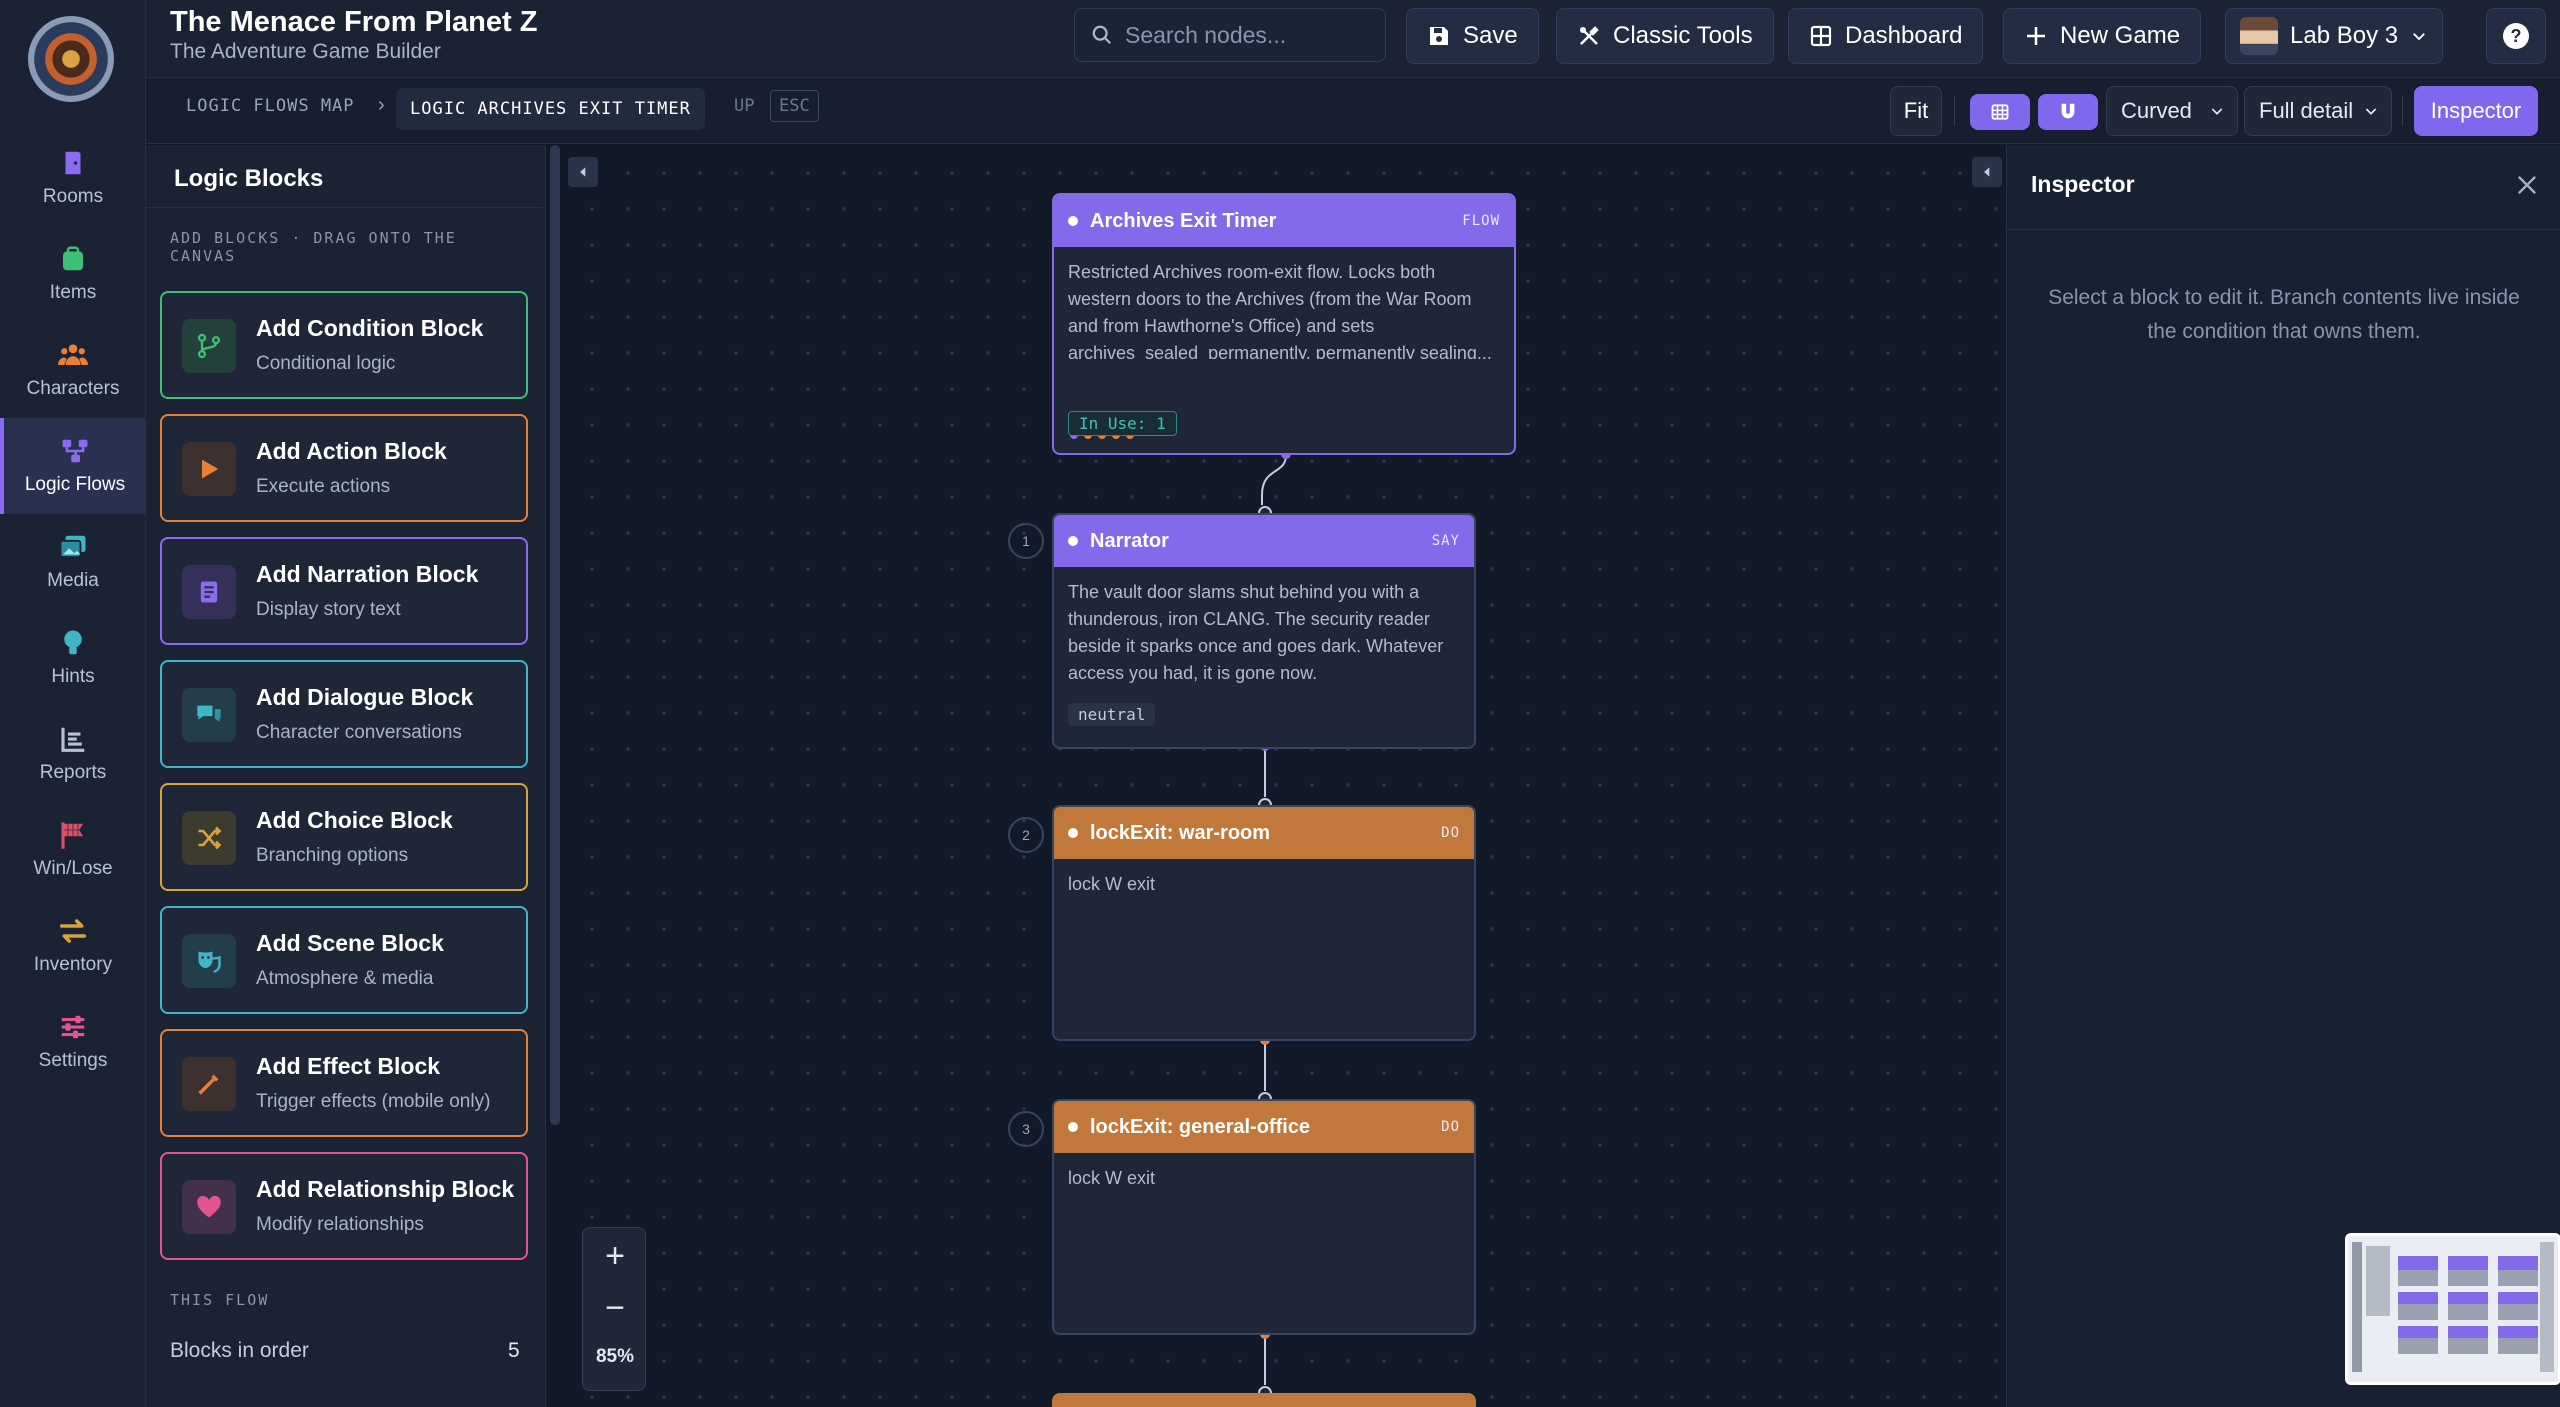 The width and height of the screenshot is (2560, 1407). Describe the element at coordinates (2036, 36) in the screenshot. I see `plus-icon` at that location.